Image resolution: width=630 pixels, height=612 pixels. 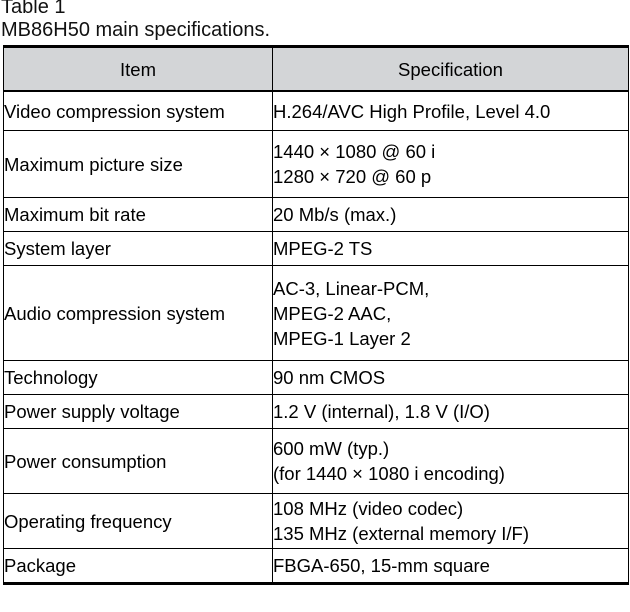 I want to click on cell-specification: FBGA-650, 15-mm square, so click(x=450, y=566).